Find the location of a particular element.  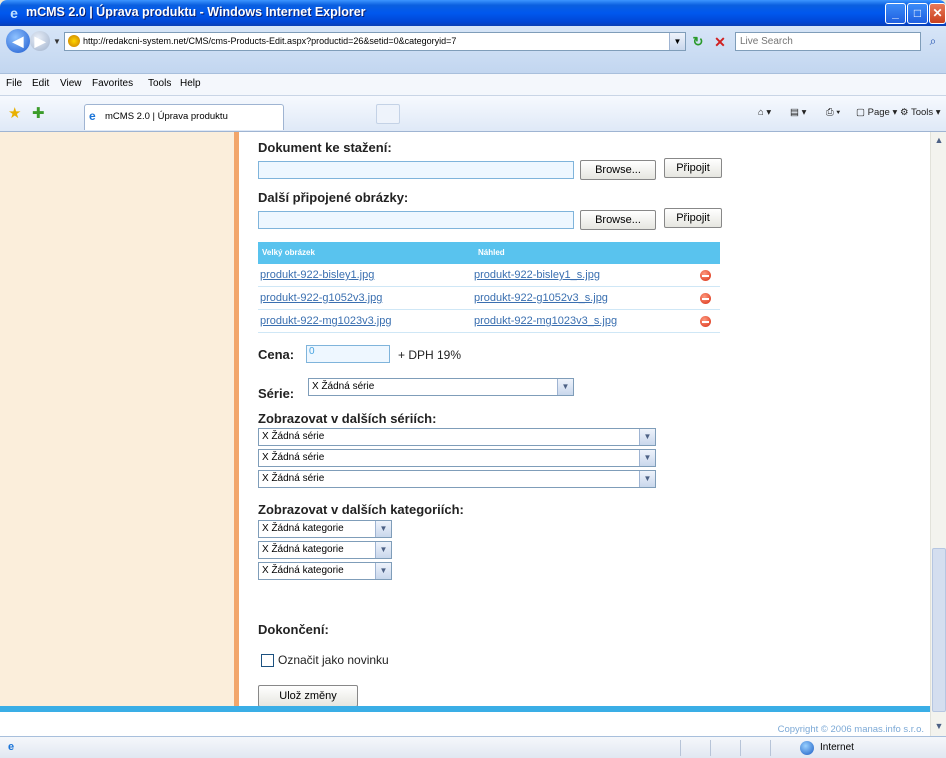

menu-tools: Tools is located at coordinates (159, 83).